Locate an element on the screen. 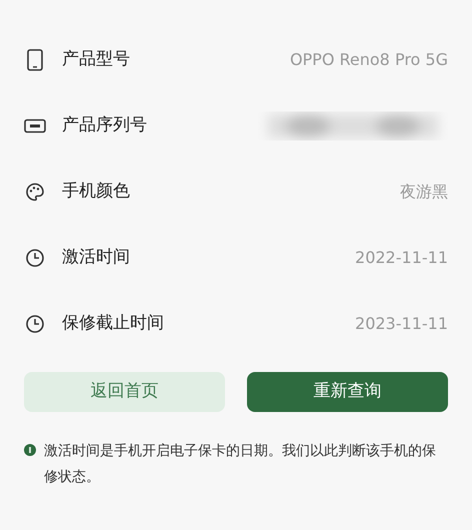  field-label: 保修截止时间 is located at coordinates (113, 324).